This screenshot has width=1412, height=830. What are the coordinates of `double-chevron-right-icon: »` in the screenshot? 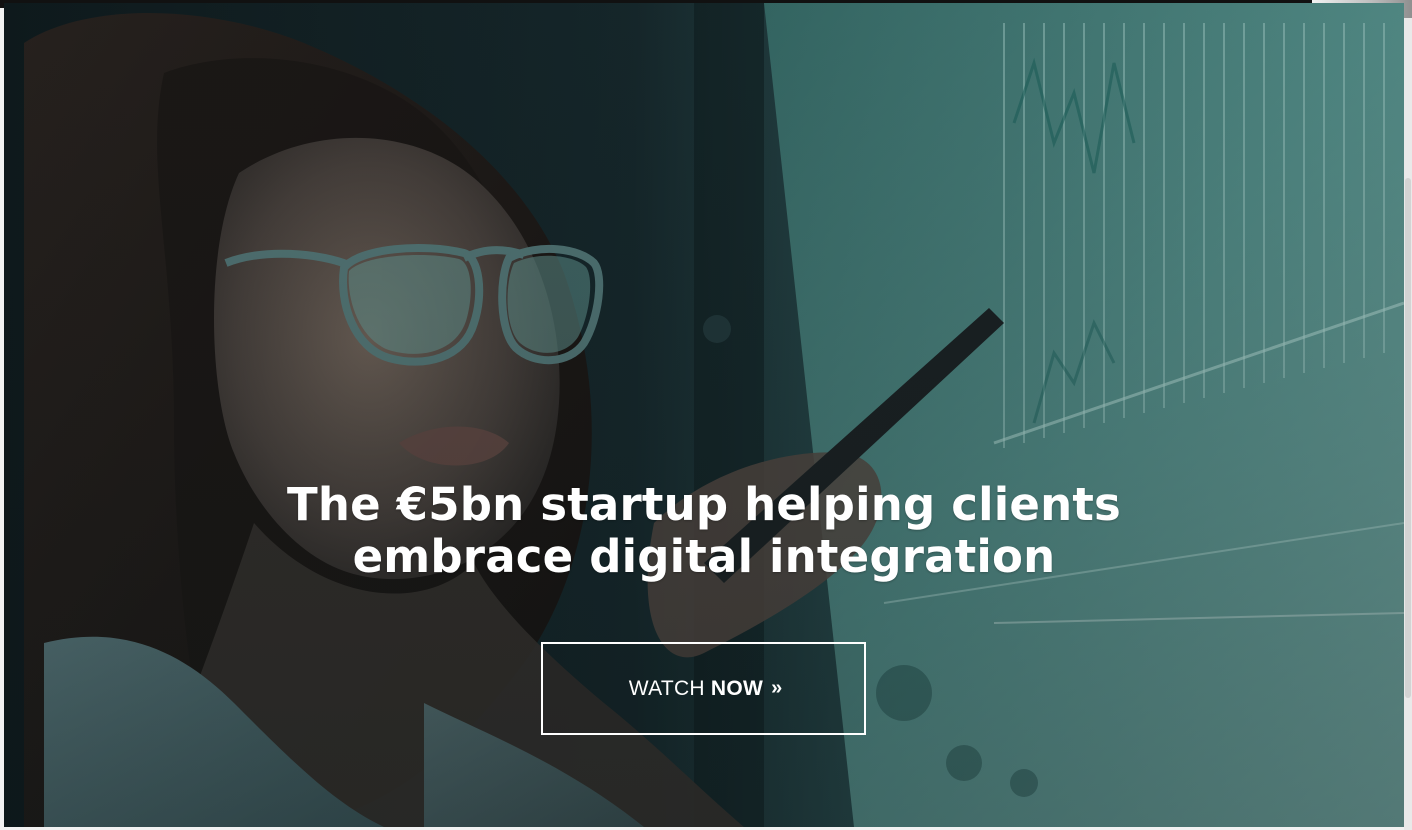 It's located at (776, 688).